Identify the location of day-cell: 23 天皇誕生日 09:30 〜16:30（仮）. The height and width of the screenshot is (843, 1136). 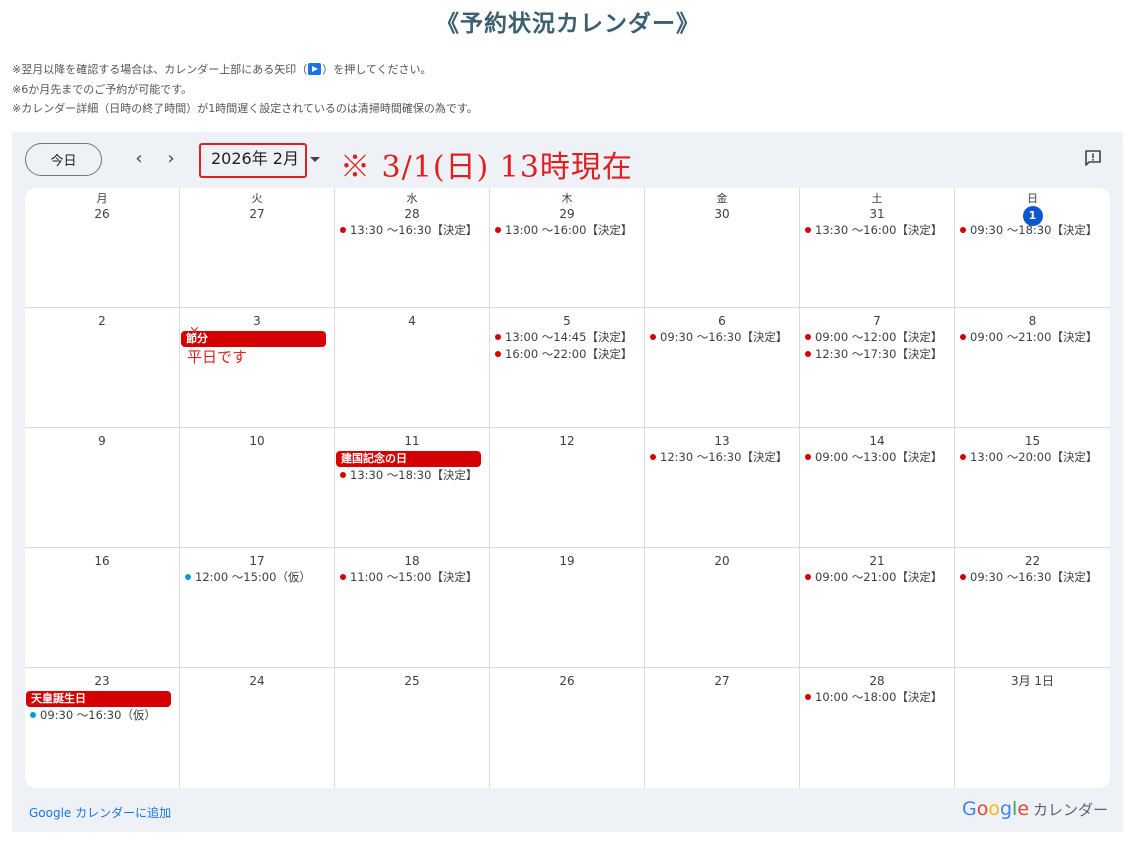
(102, 728).